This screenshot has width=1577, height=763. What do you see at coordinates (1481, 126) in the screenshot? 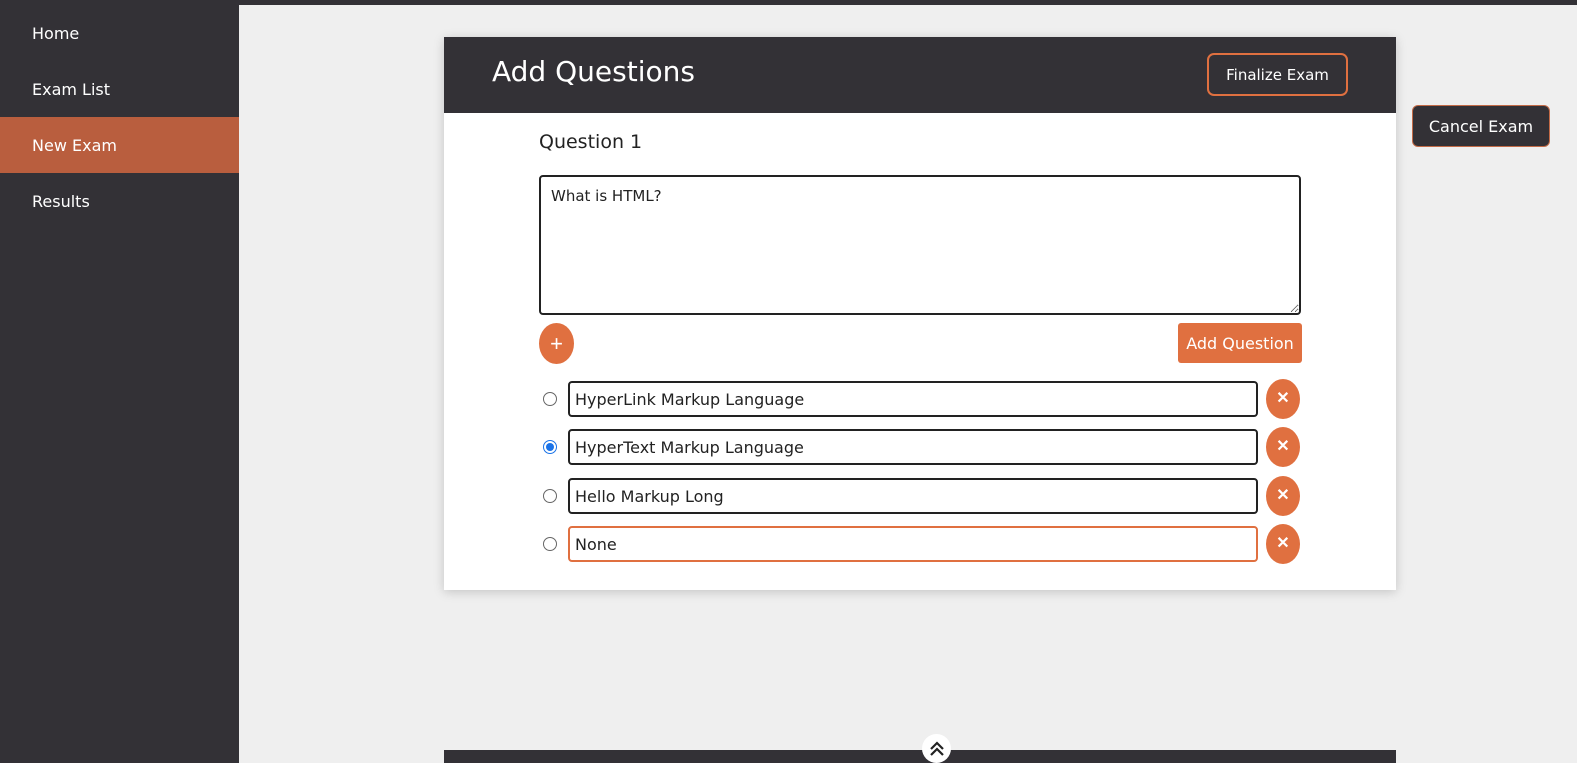
I see `cancel-exam-button: Cancel Exam` at bounding box center [1481, 126].